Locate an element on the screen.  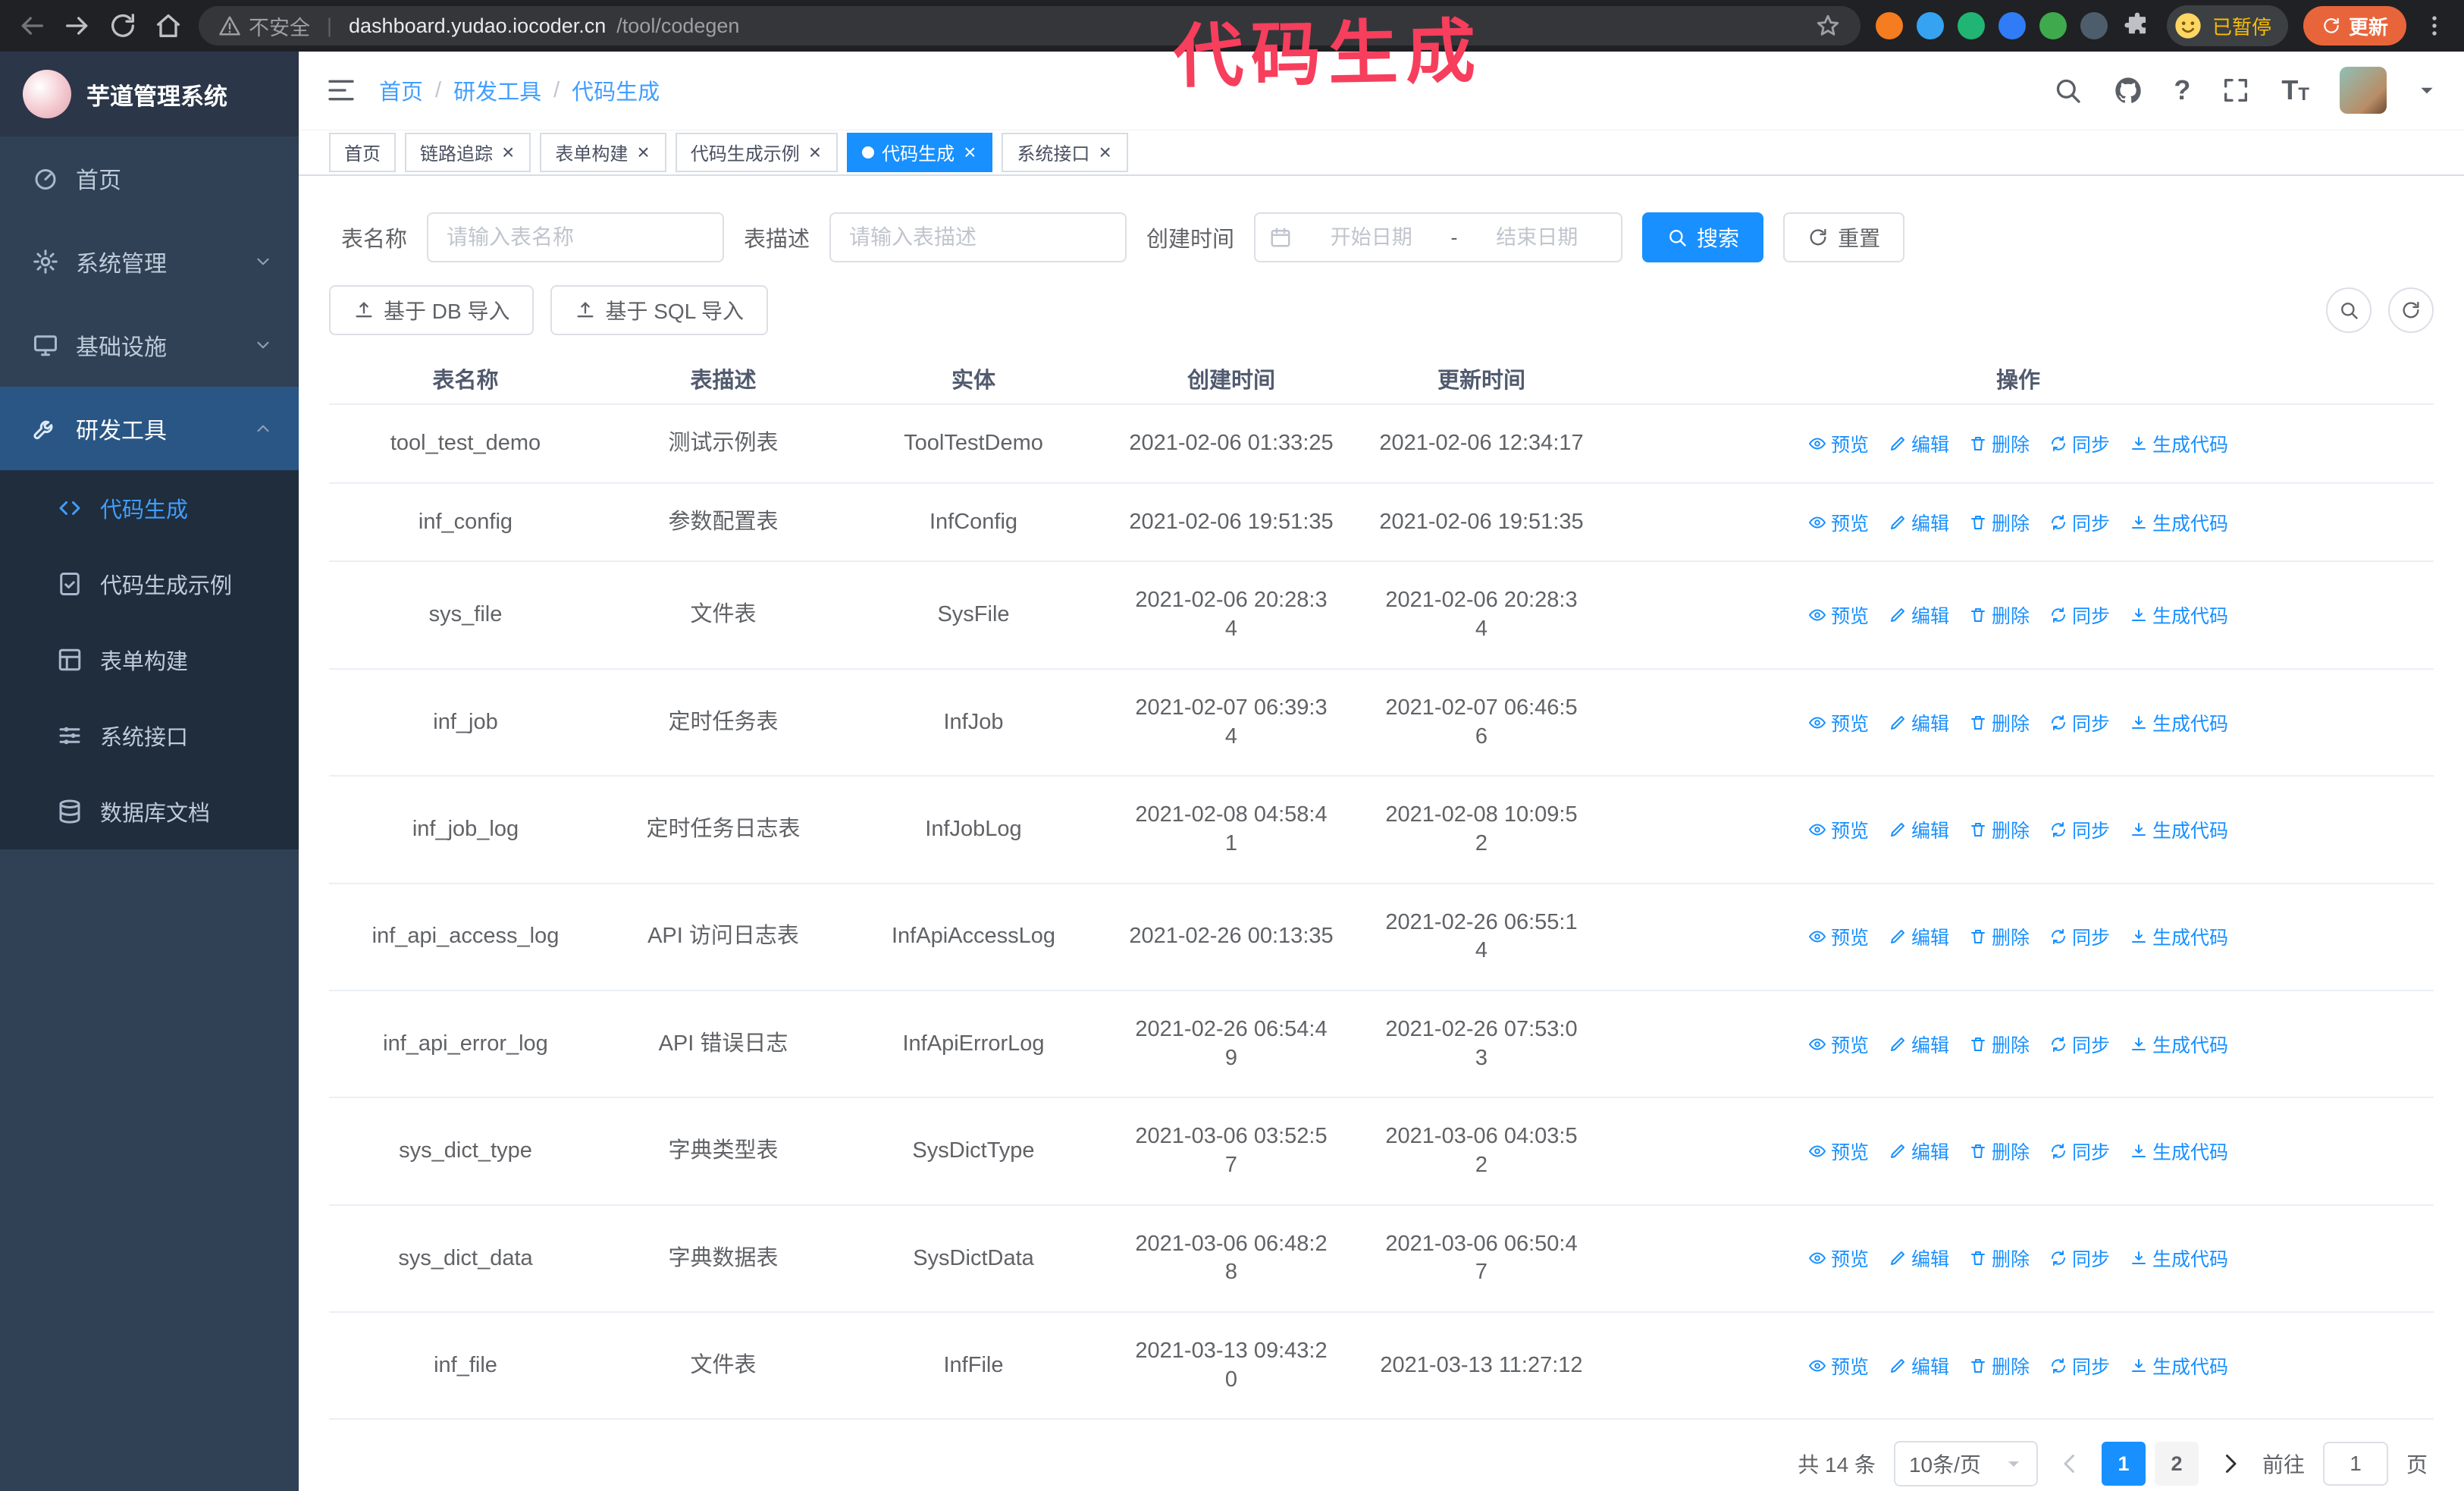
update-button: 更新 is located at coordinates (2354, 26).